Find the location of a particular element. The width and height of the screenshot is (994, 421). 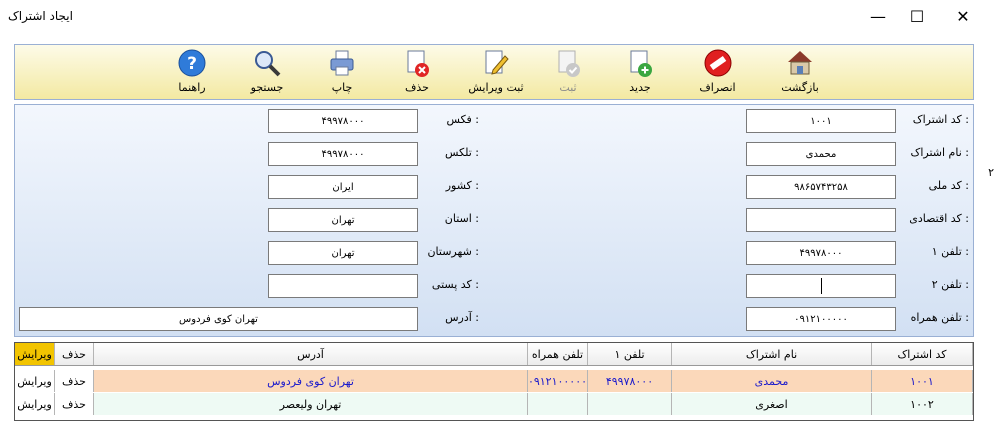

sub-name-label: نام اشتراک : is located at coordinates (940, 152).